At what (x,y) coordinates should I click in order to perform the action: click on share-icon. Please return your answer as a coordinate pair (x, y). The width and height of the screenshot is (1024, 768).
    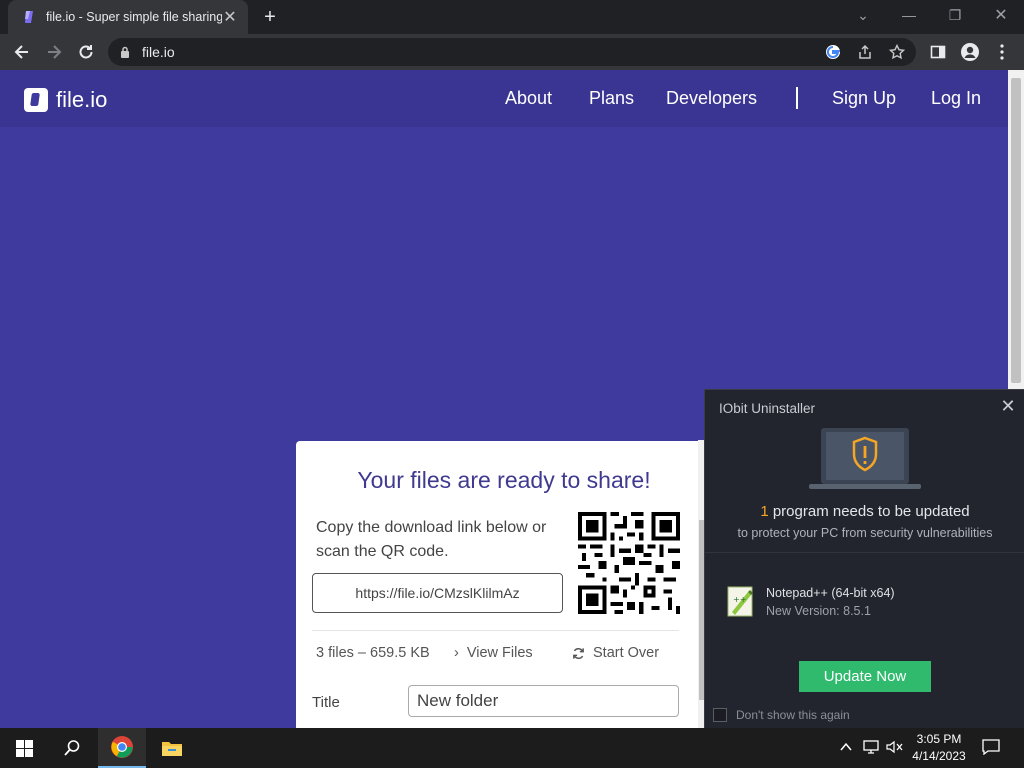
    Looking at the image, I should click on (865, 52).